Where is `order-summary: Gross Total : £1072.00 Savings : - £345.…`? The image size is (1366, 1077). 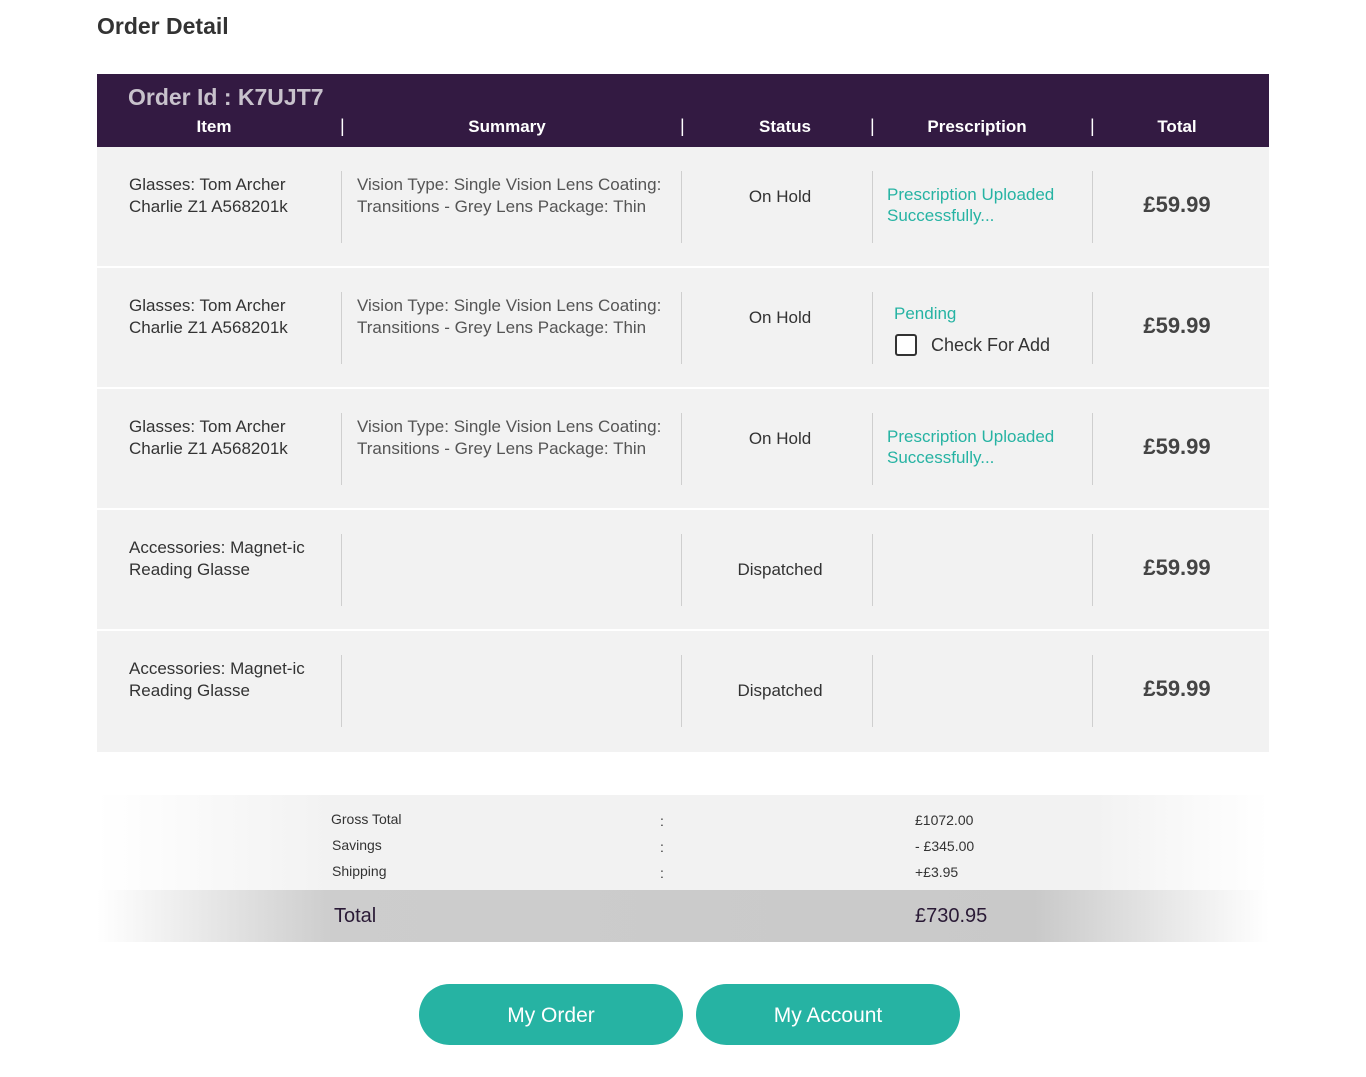
order-summary: Gross Total : £1072.00 Savings : - £345.… is located at coordinates (683, 868).